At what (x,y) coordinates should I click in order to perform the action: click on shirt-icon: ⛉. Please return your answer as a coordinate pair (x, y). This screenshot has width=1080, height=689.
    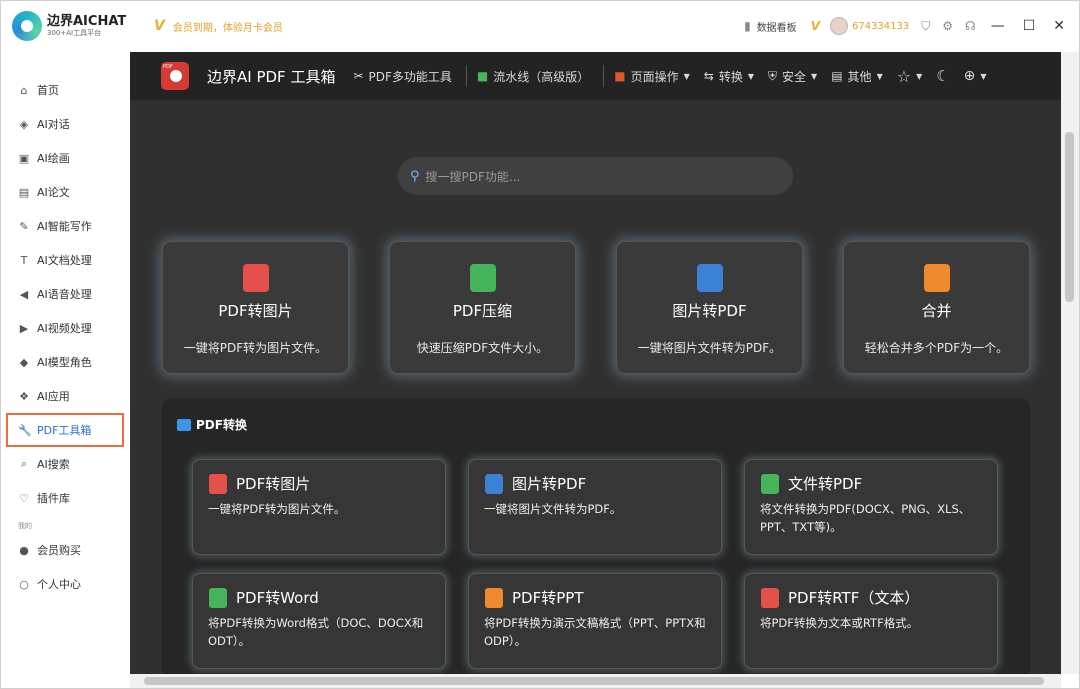
    Looking at the image, I should click on (925, 26).